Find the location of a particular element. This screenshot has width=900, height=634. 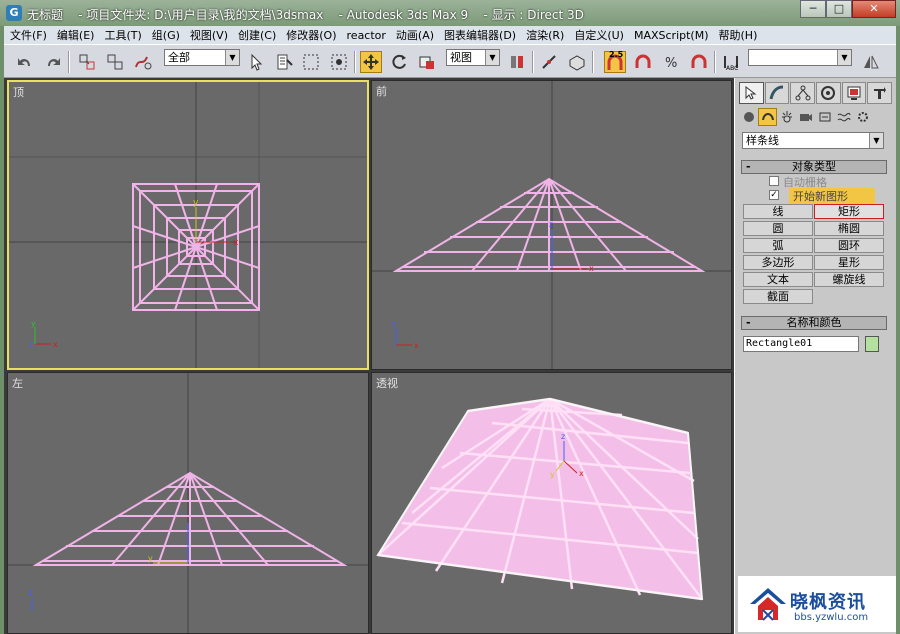

object-name-field: Rectangle01 is located at coordinates (801, 344).